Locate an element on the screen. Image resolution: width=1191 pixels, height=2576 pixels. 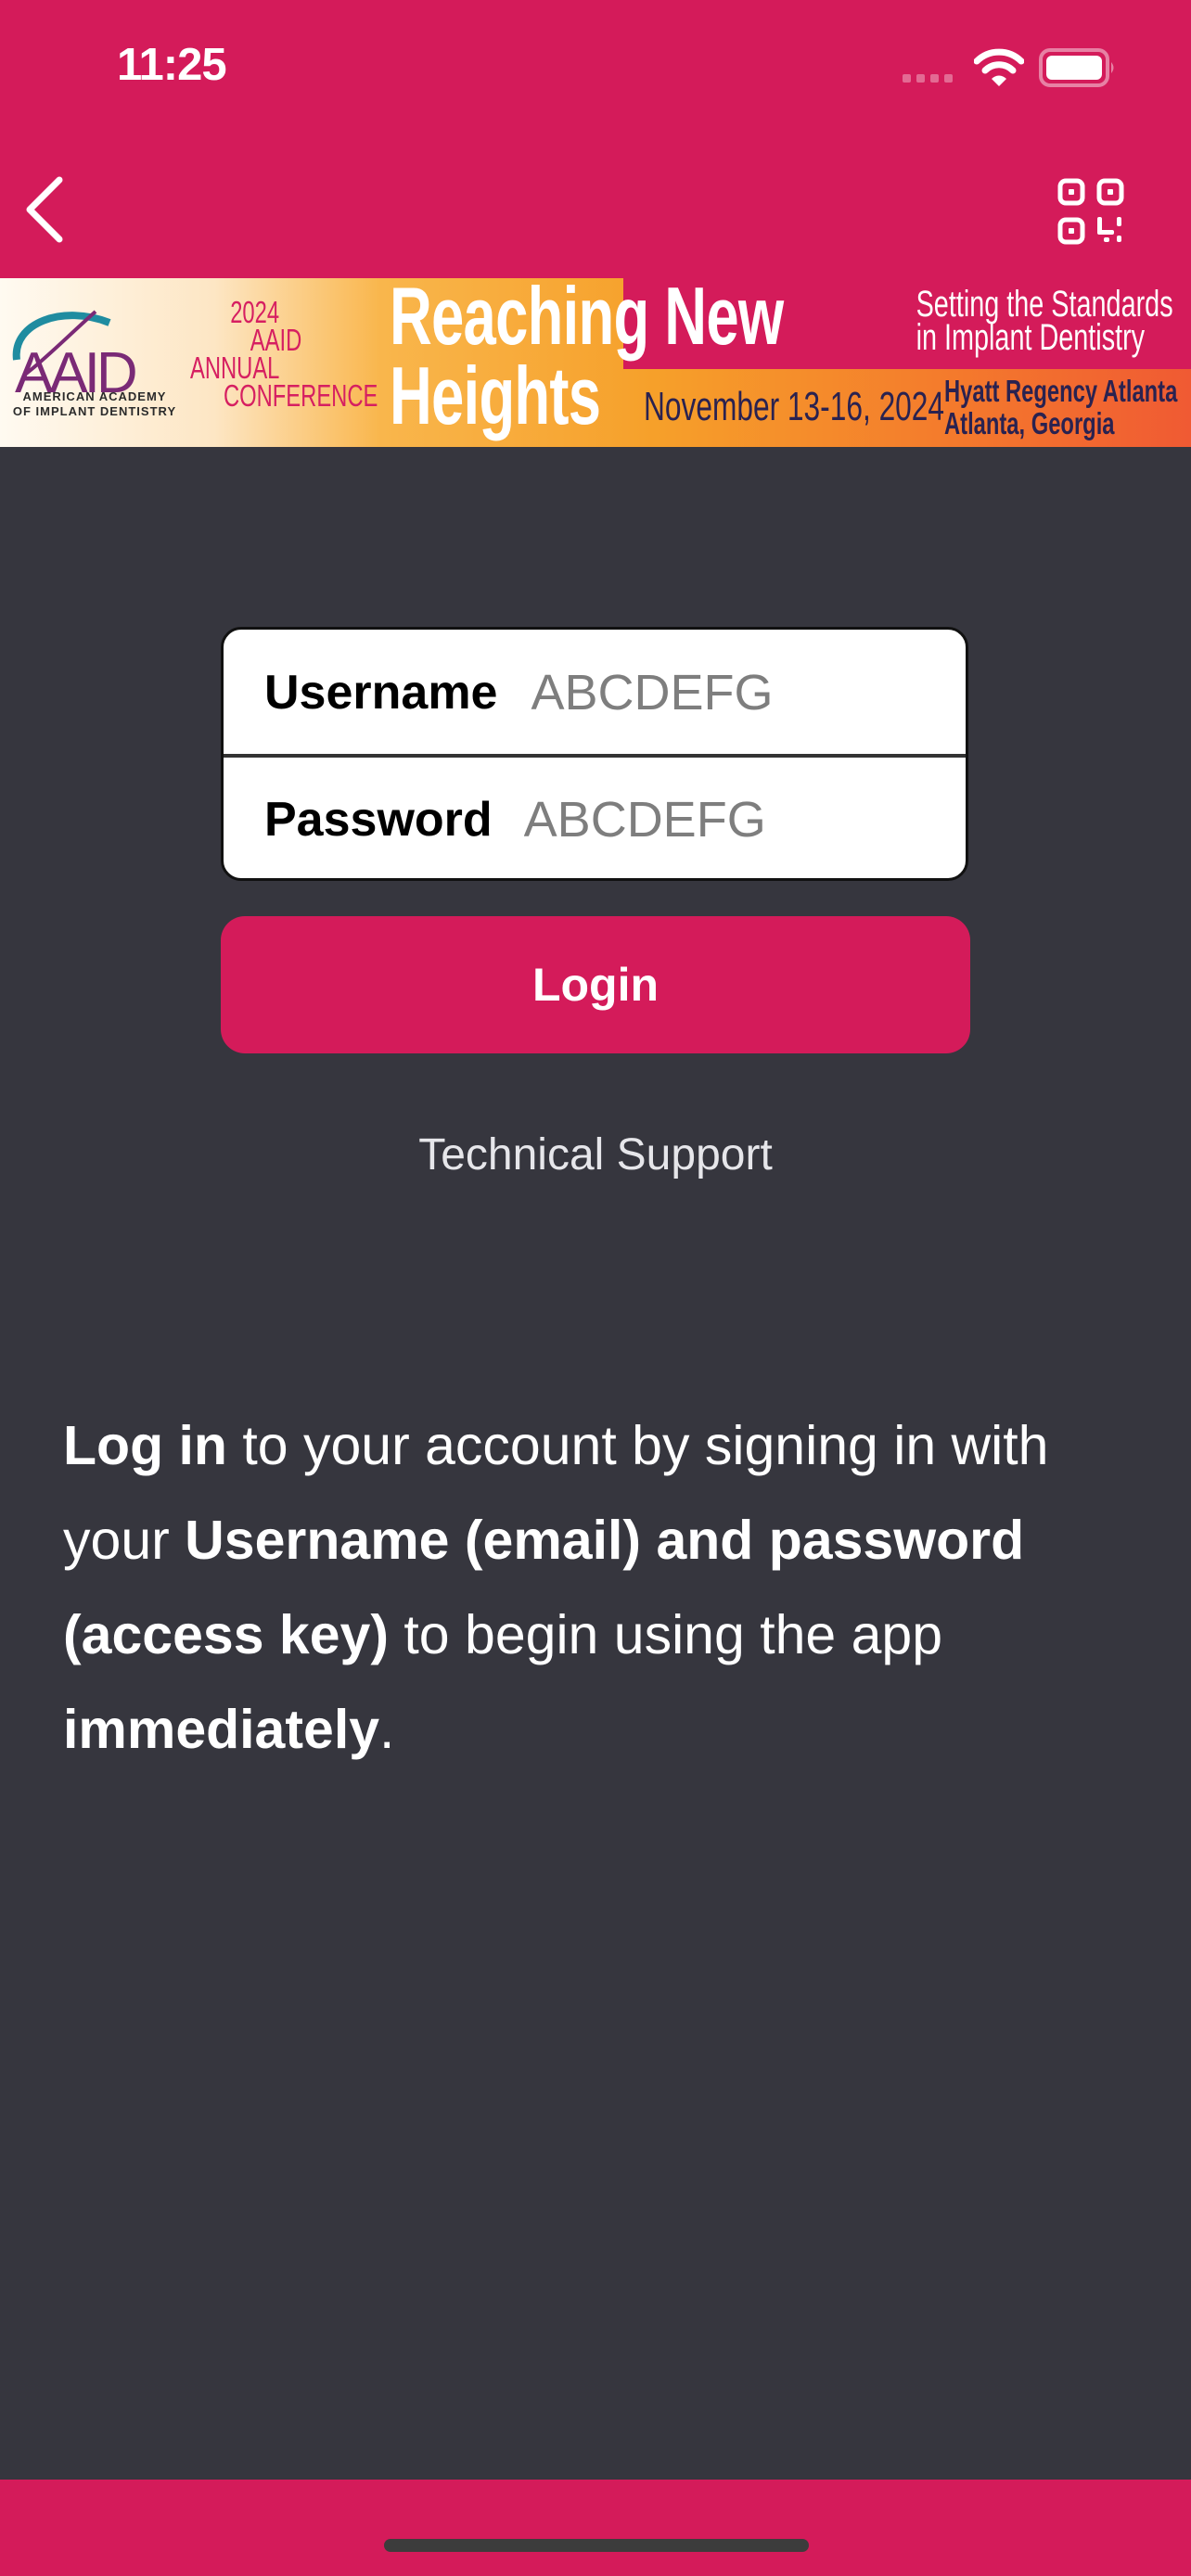
conference-title: 2024 AAID ANNUAL CONFERENCE is located at coordinates (284, 354).